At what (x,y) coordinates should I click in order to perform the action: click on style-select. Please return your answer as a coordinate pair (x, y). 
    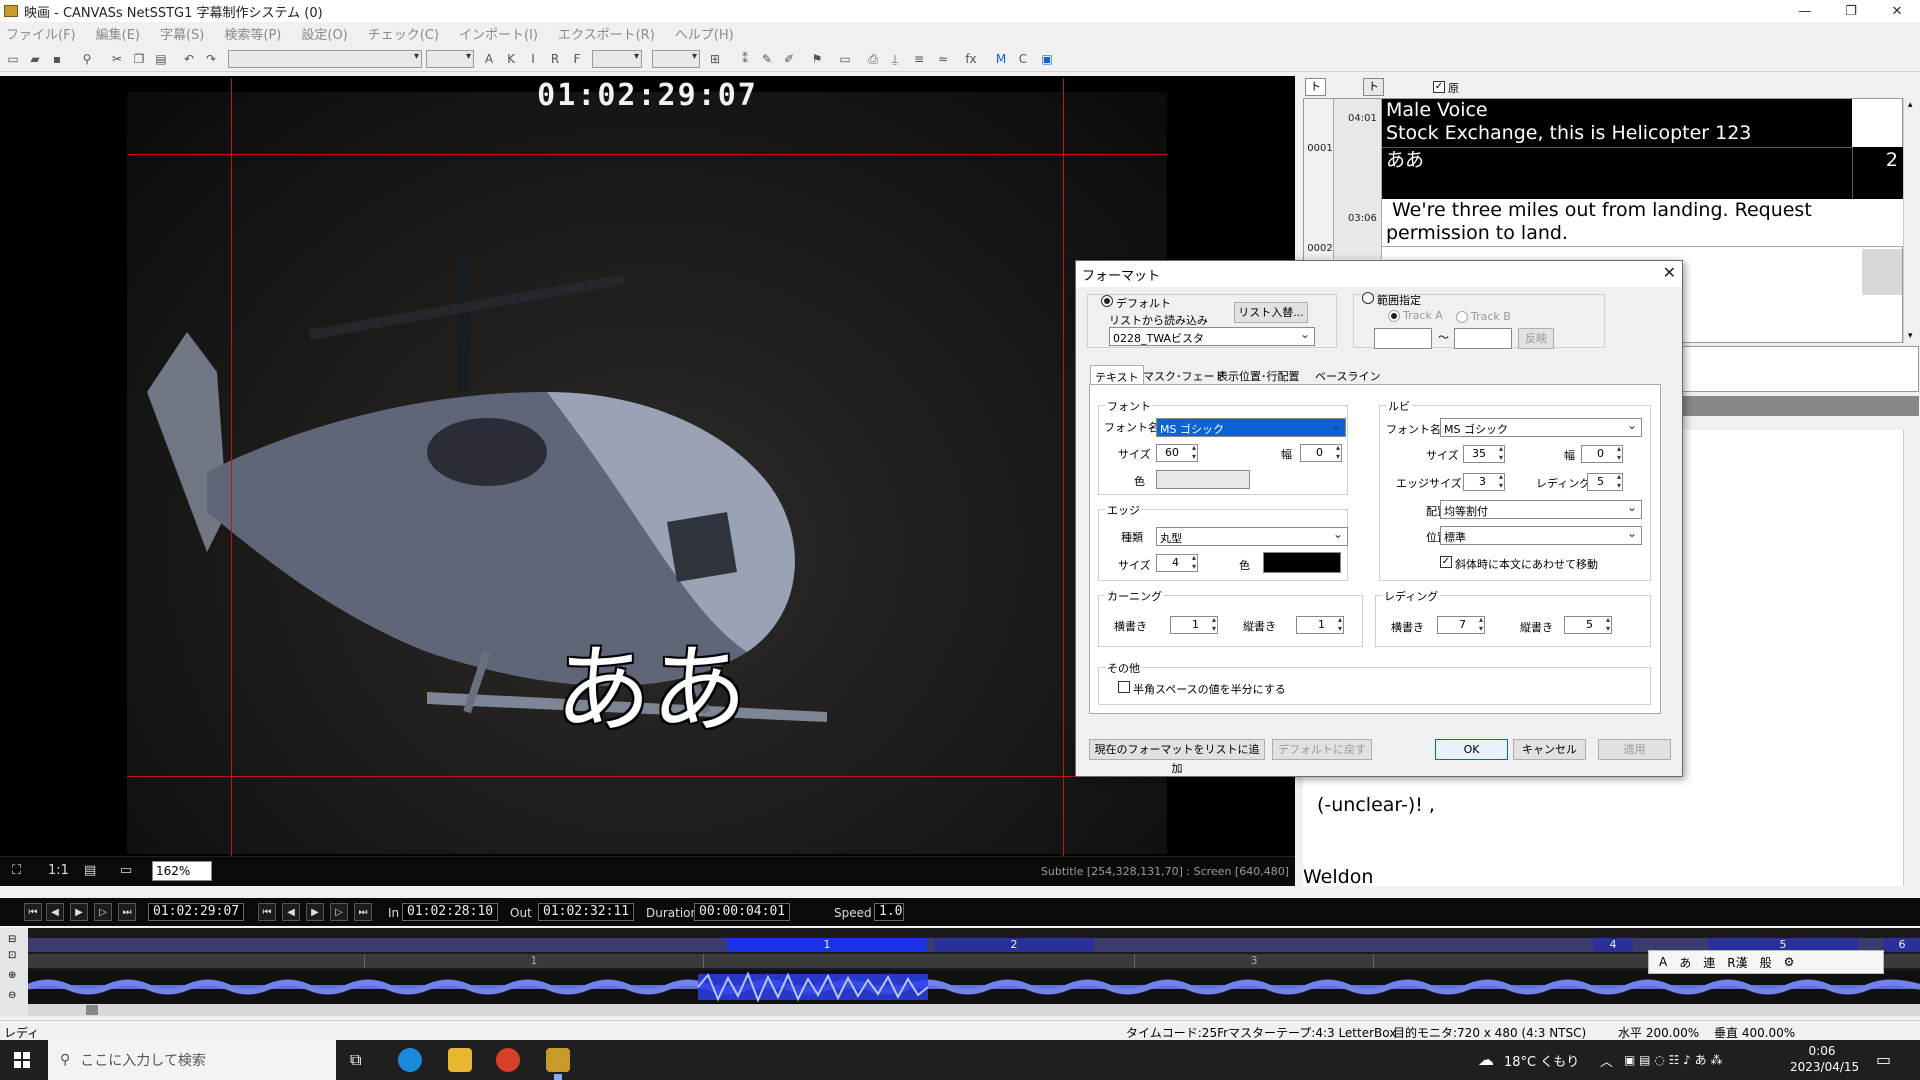
    Looking at the image, I should click on (617, 59).